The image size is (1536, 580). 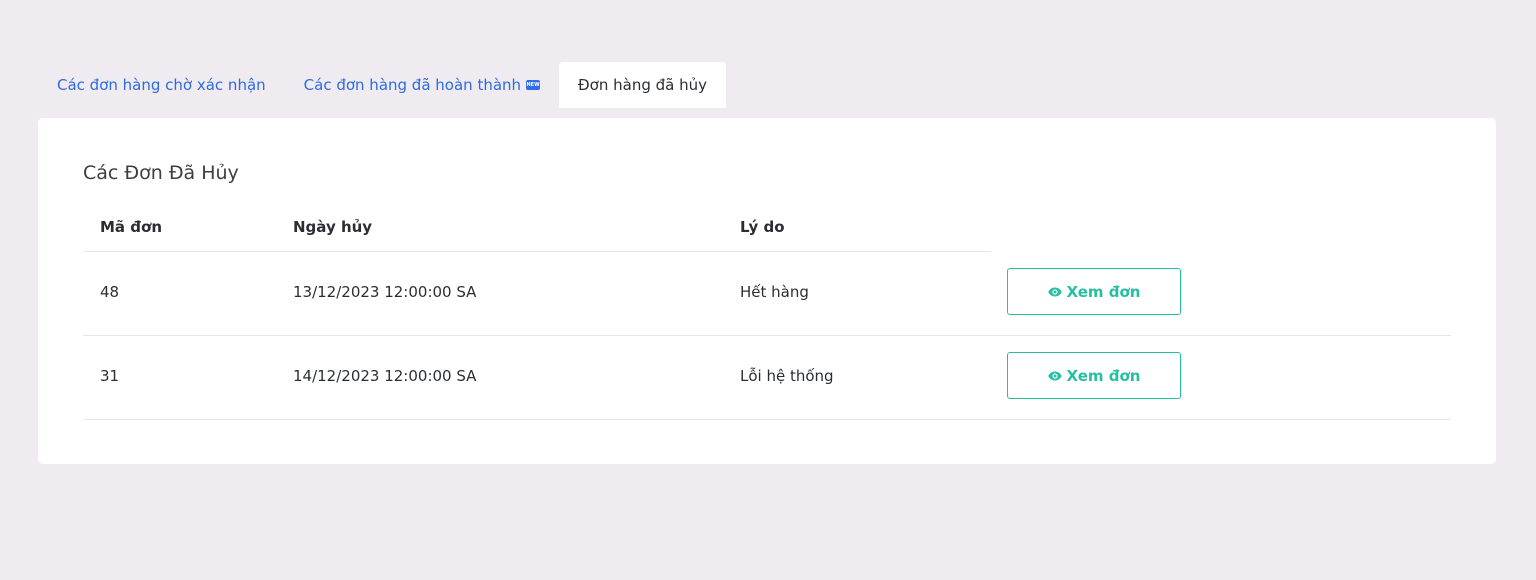 What do you see at coordinates (412, 85) in the screenshot?
I see `tab-completed-orders-label: Các đơn hàng đã hoàn thành` at bounding box center [412, 85].